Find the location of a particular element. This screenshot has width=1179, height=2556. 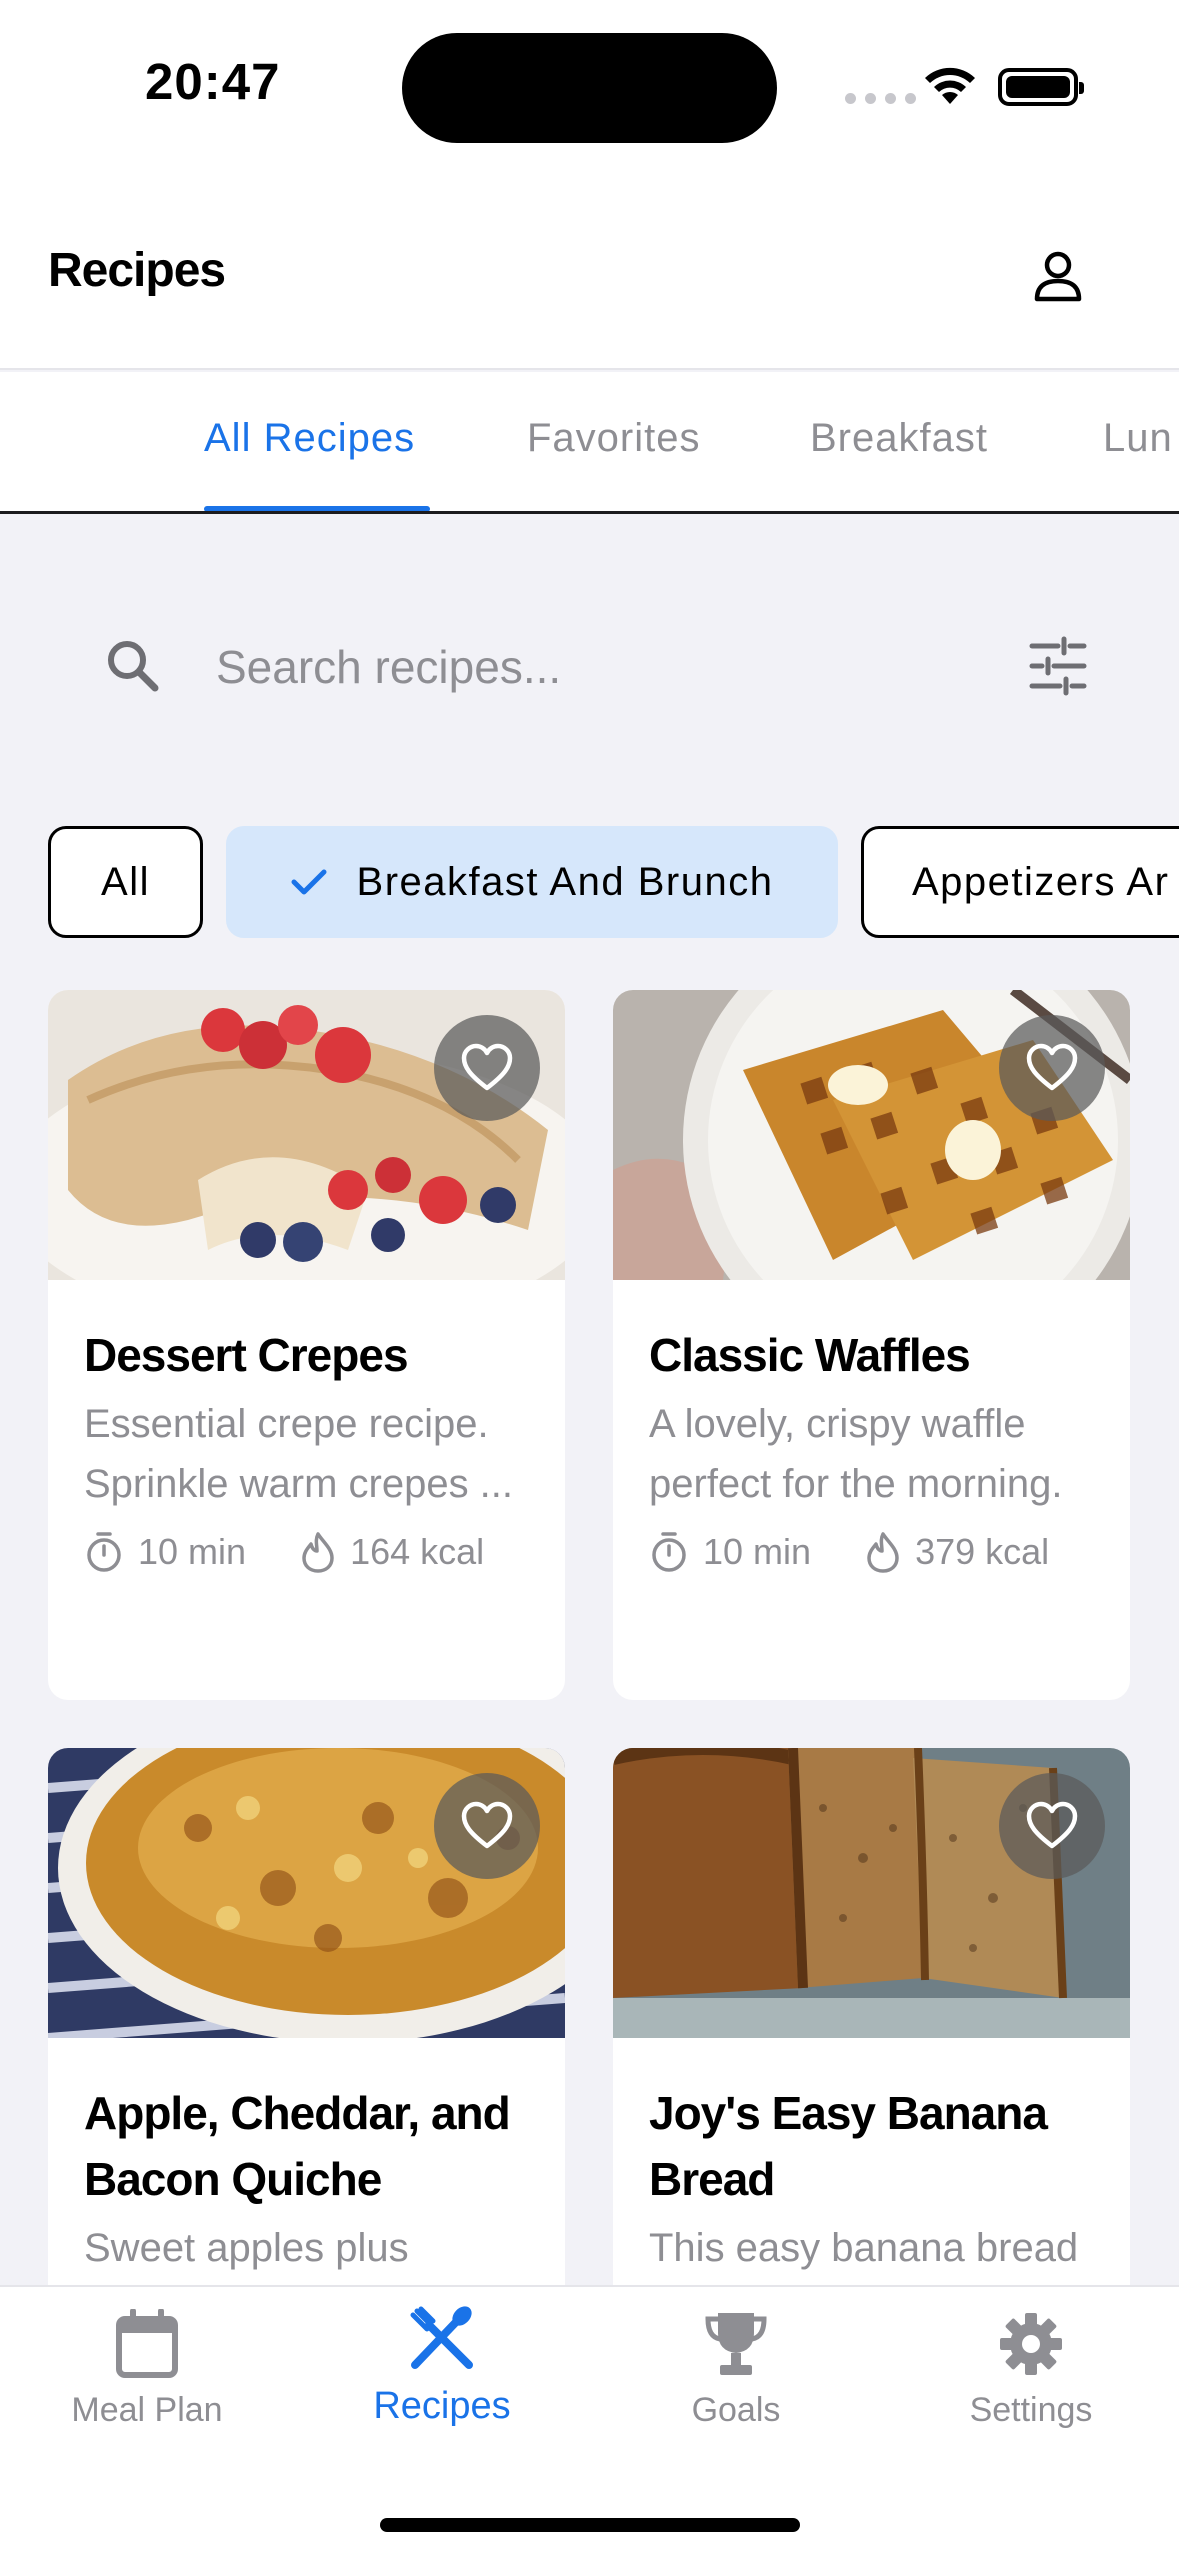

checkmark-icon is located at coordinates (309, 882).